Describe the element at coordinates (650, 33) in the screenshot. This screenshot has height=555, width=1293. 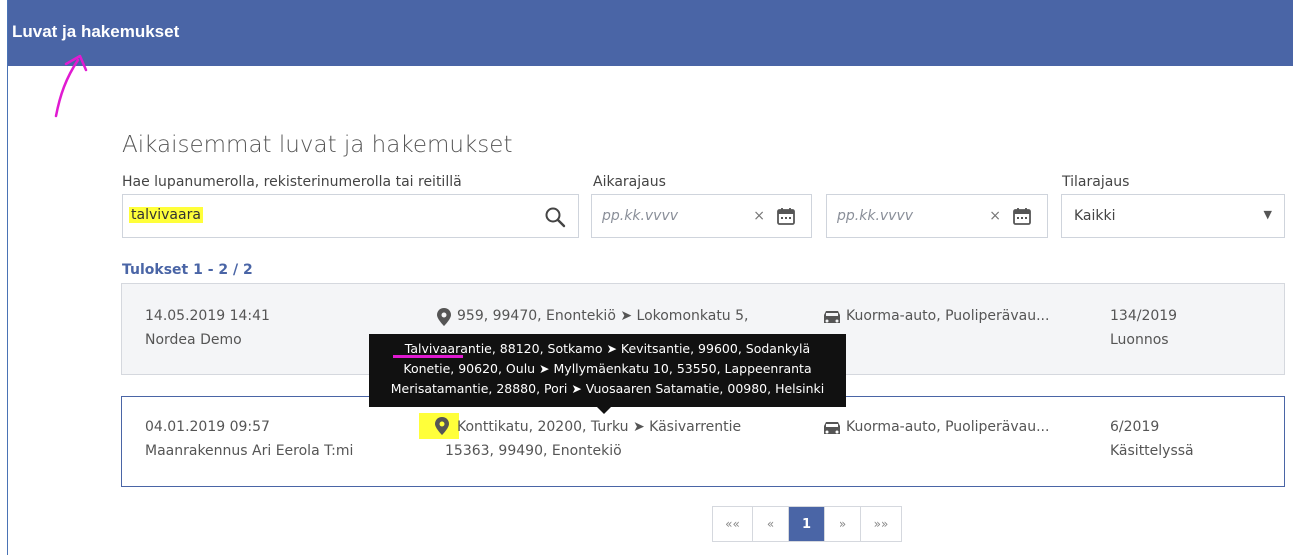
I see `app-header: Luvat ja hakemukset` at that location.